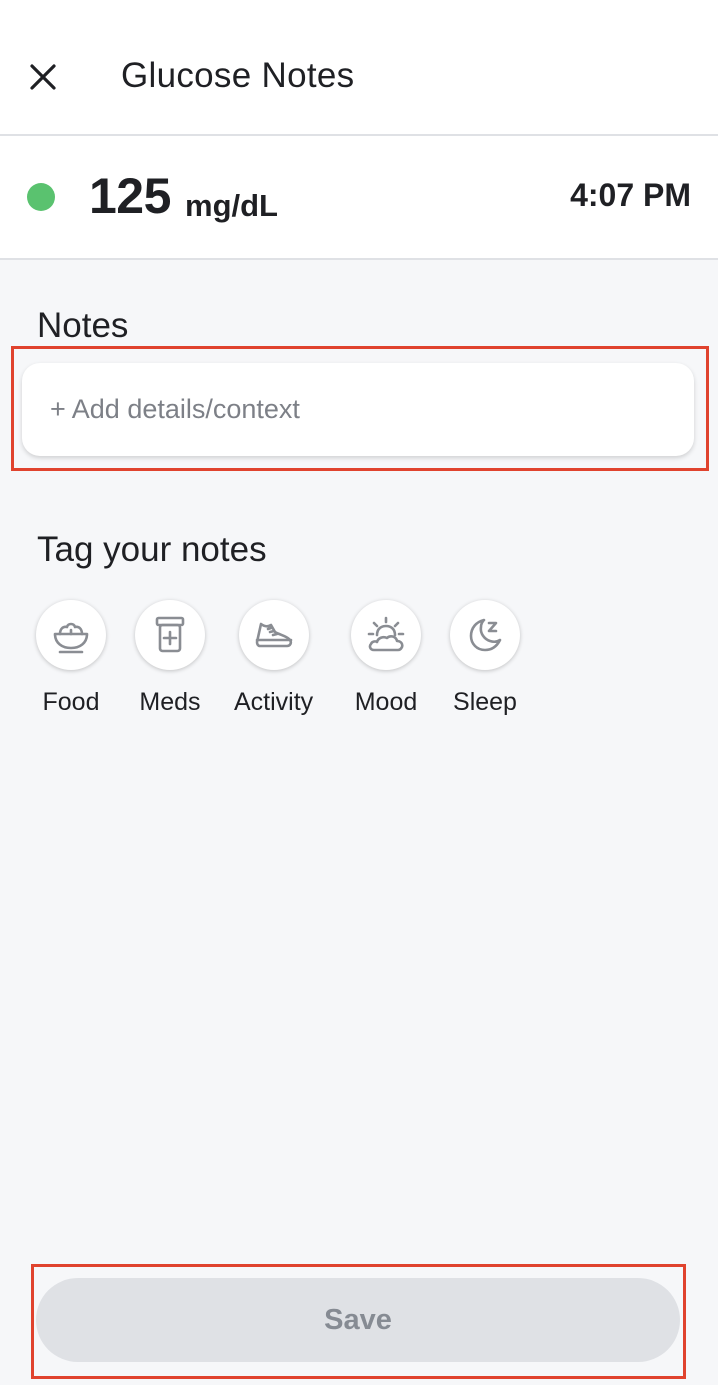 This screenshot has height=1385, width=718. I want to click on tag-mood: Mood, so click(386, 658).